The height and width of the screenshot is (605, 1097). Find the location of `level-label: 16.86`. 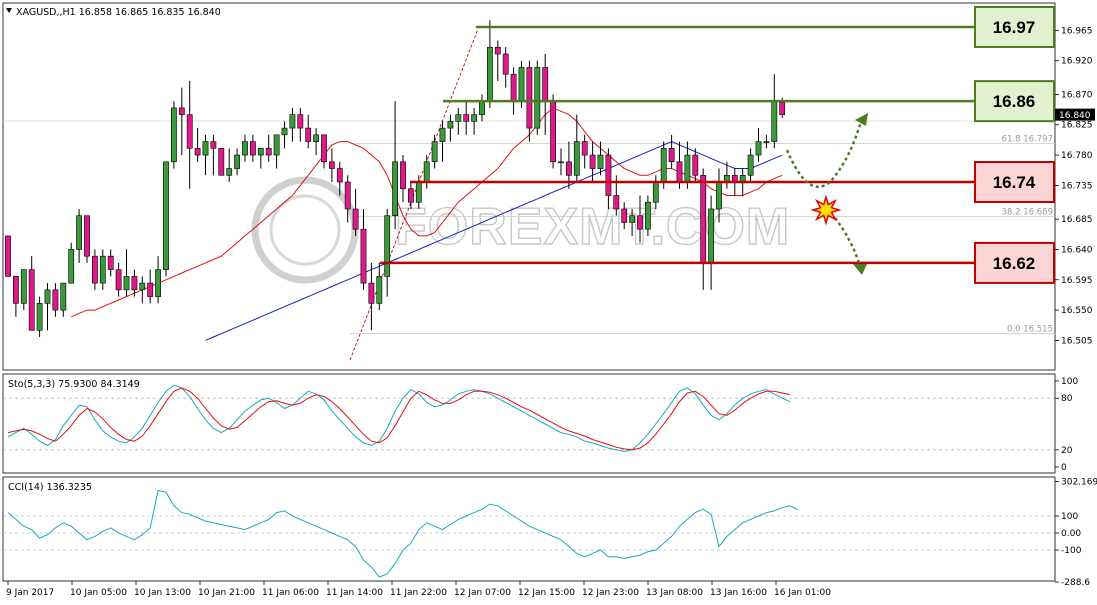

level-label: 16.86 is located at coordinates (1014, 101).